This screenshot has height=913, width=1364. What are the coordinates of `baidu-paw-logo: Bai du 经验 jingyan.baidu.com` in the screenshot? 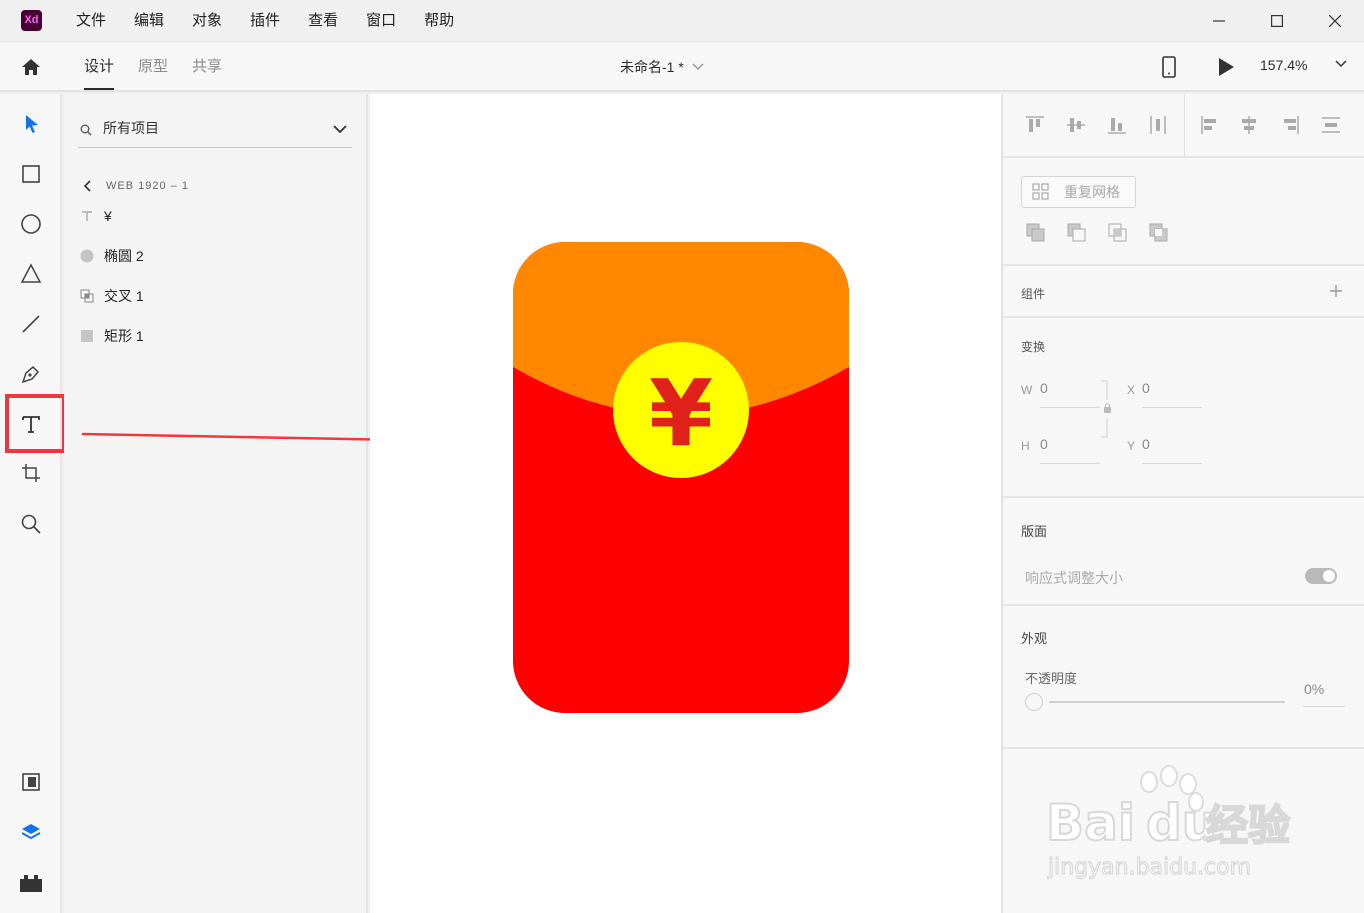 It's located at (1168, 823).